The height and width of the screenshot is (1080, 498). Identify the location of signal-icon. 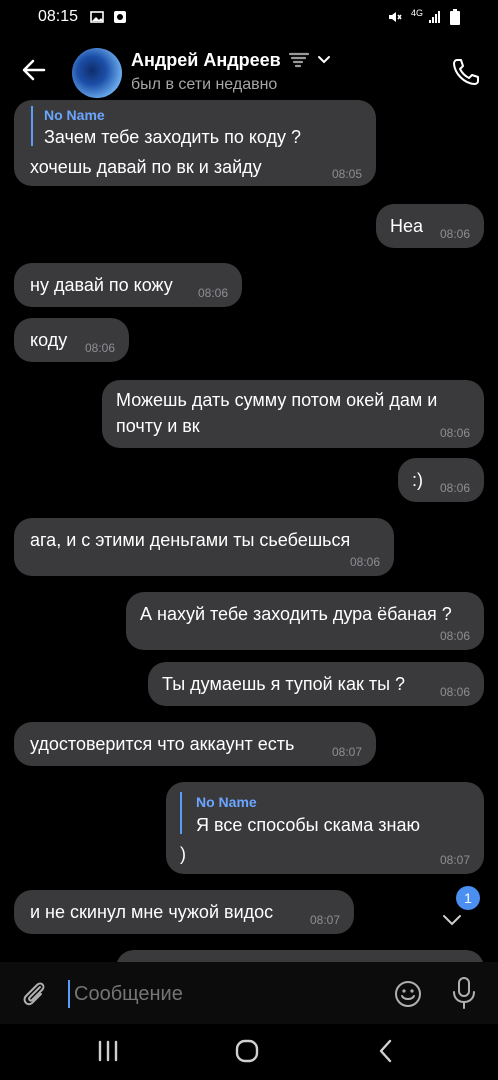
(434, 17).